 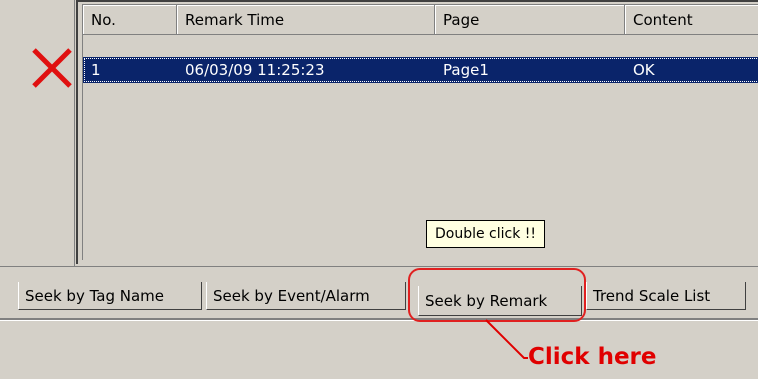 I want to click on tooltip: Double click !!, so click(x=486, y=234).